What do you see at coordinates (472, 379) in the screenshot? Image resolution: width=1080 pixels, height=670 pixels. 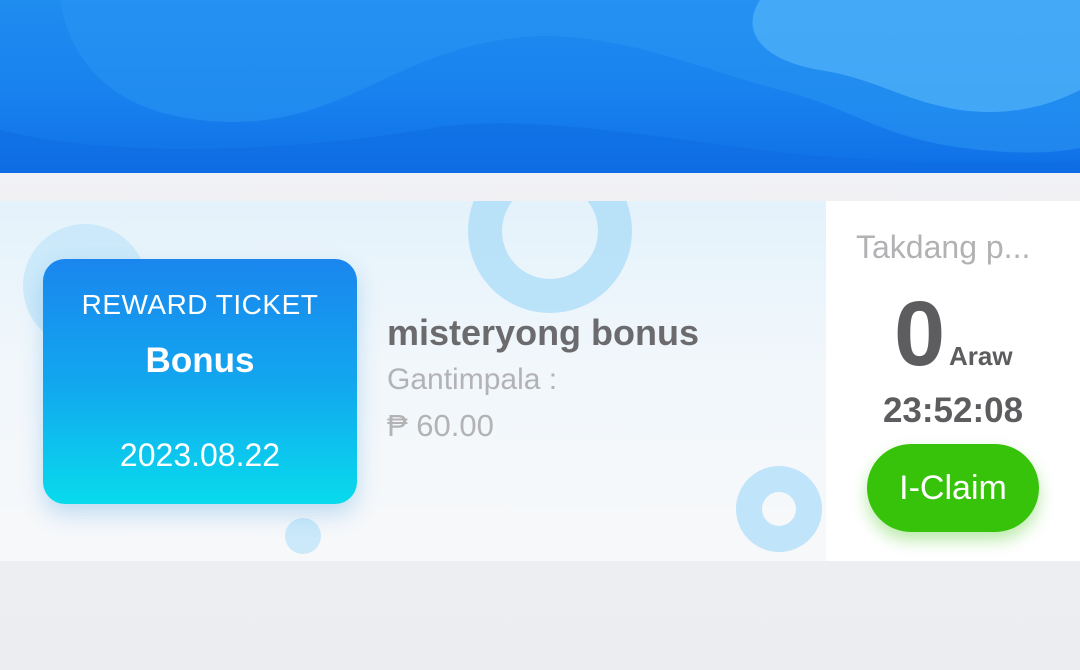 I see `reward-label: Gantimpala :` at bounding box center [472, 379].